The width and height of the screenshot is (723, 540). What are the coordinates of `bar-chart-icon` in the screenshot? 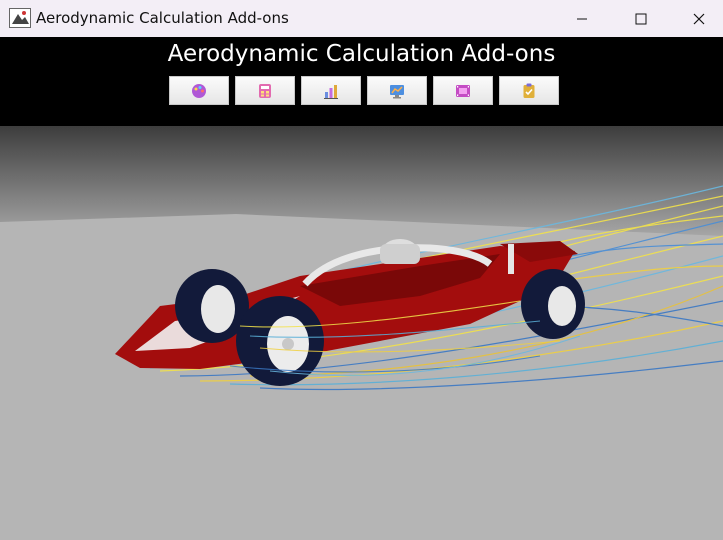 It's located at (331, 91).